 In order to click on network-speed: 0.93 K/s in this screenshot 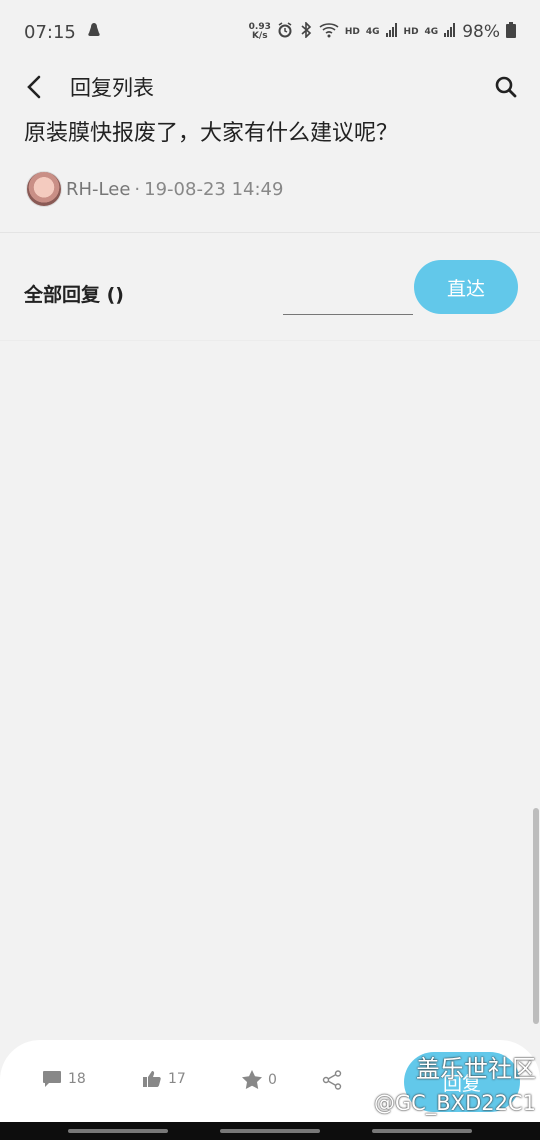, I will do `click(259, 31)`.